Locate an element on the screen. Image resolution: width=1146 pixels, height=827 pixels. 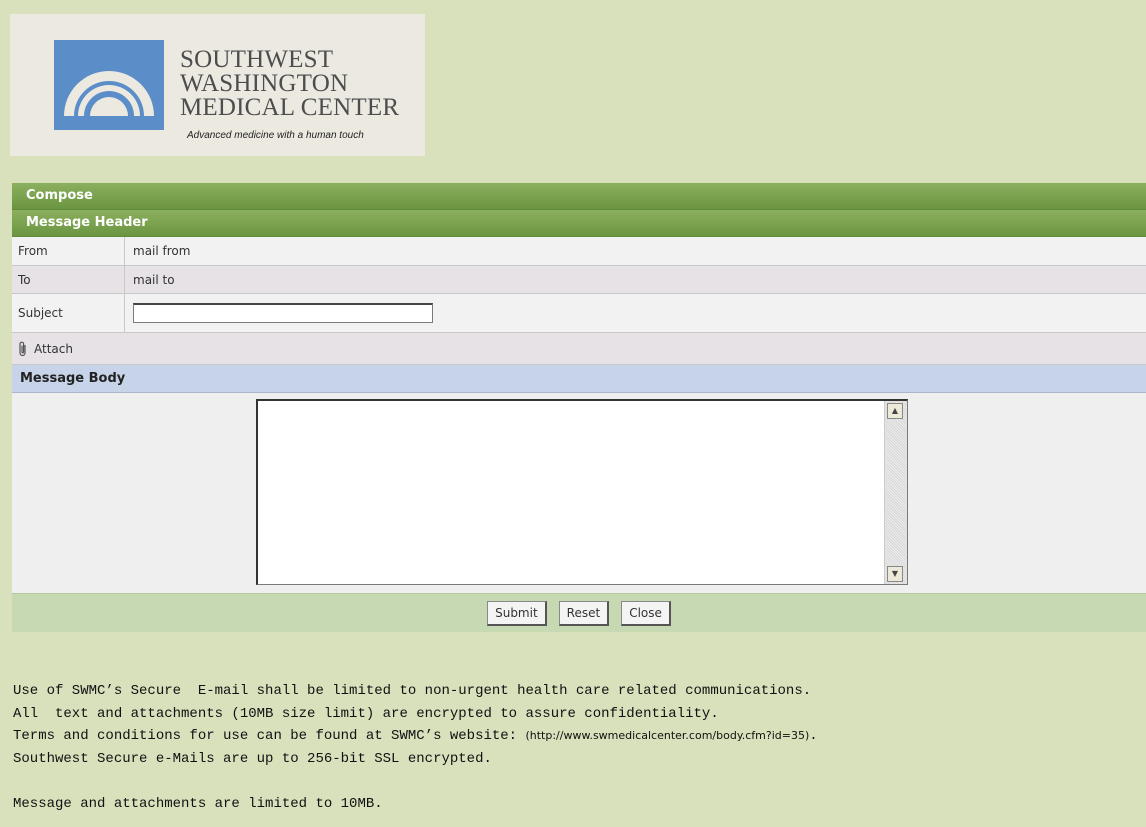
compose-title: Compose is located at coordinates (579, 196).